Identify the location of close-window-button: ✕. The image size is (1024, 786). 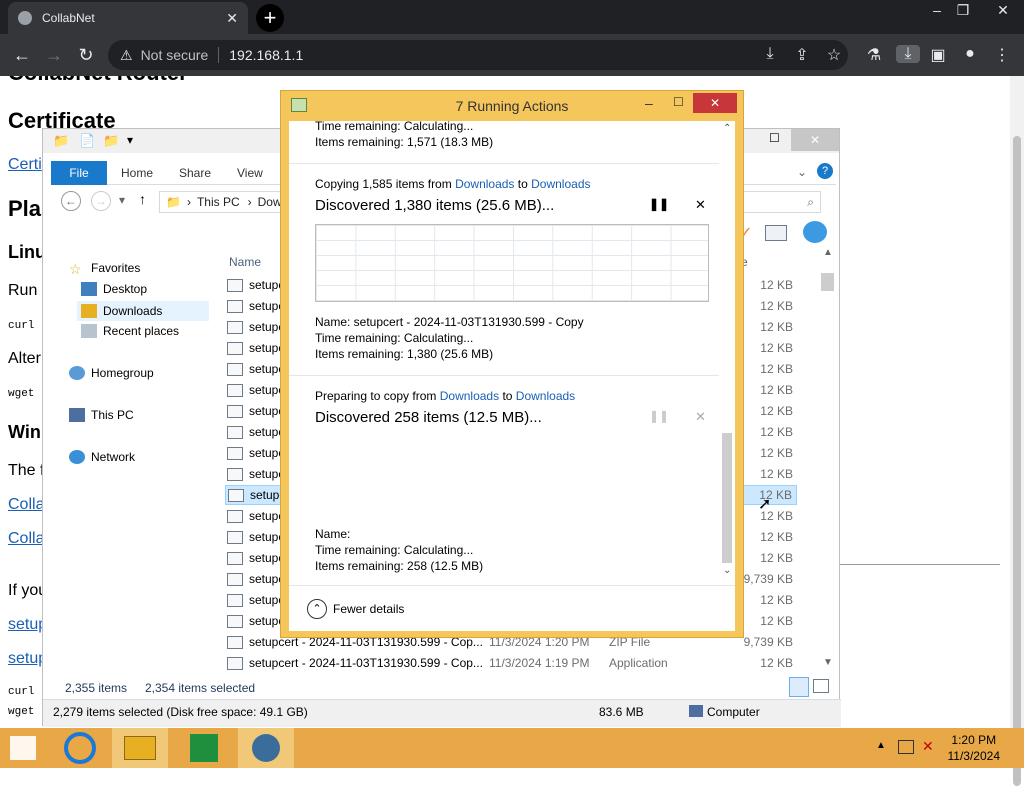
(1003, 11).